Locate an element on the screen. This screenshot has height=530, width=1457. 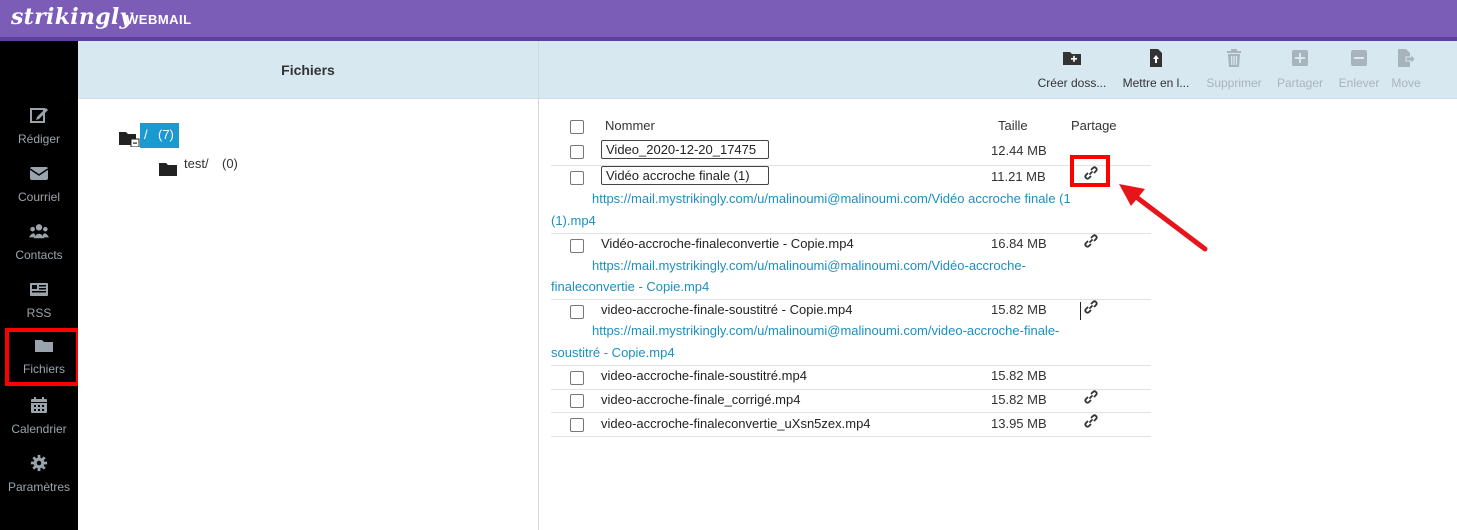
folder-test-count: (0) is located at coordinates (230, 163).